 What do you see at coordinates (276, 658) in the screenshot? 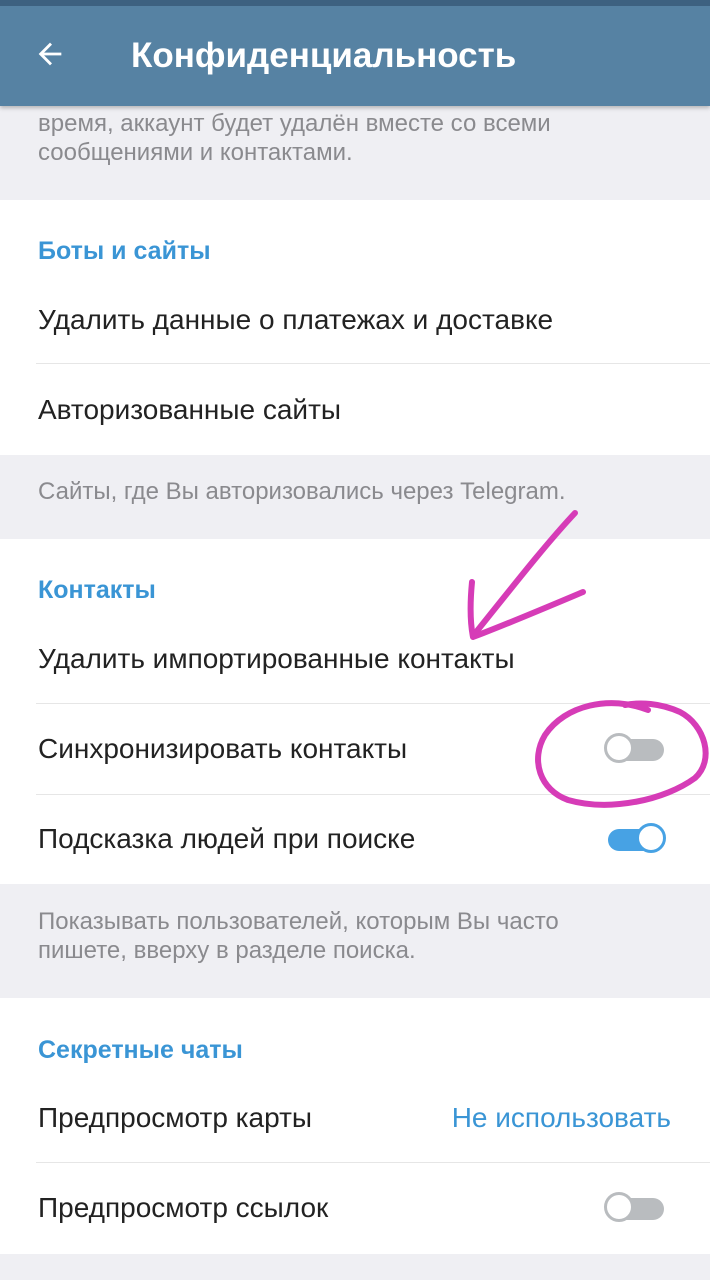
I see `delete-imported-contacts-label: Удалить импортированные контакты` at bounding box center [276, 658].